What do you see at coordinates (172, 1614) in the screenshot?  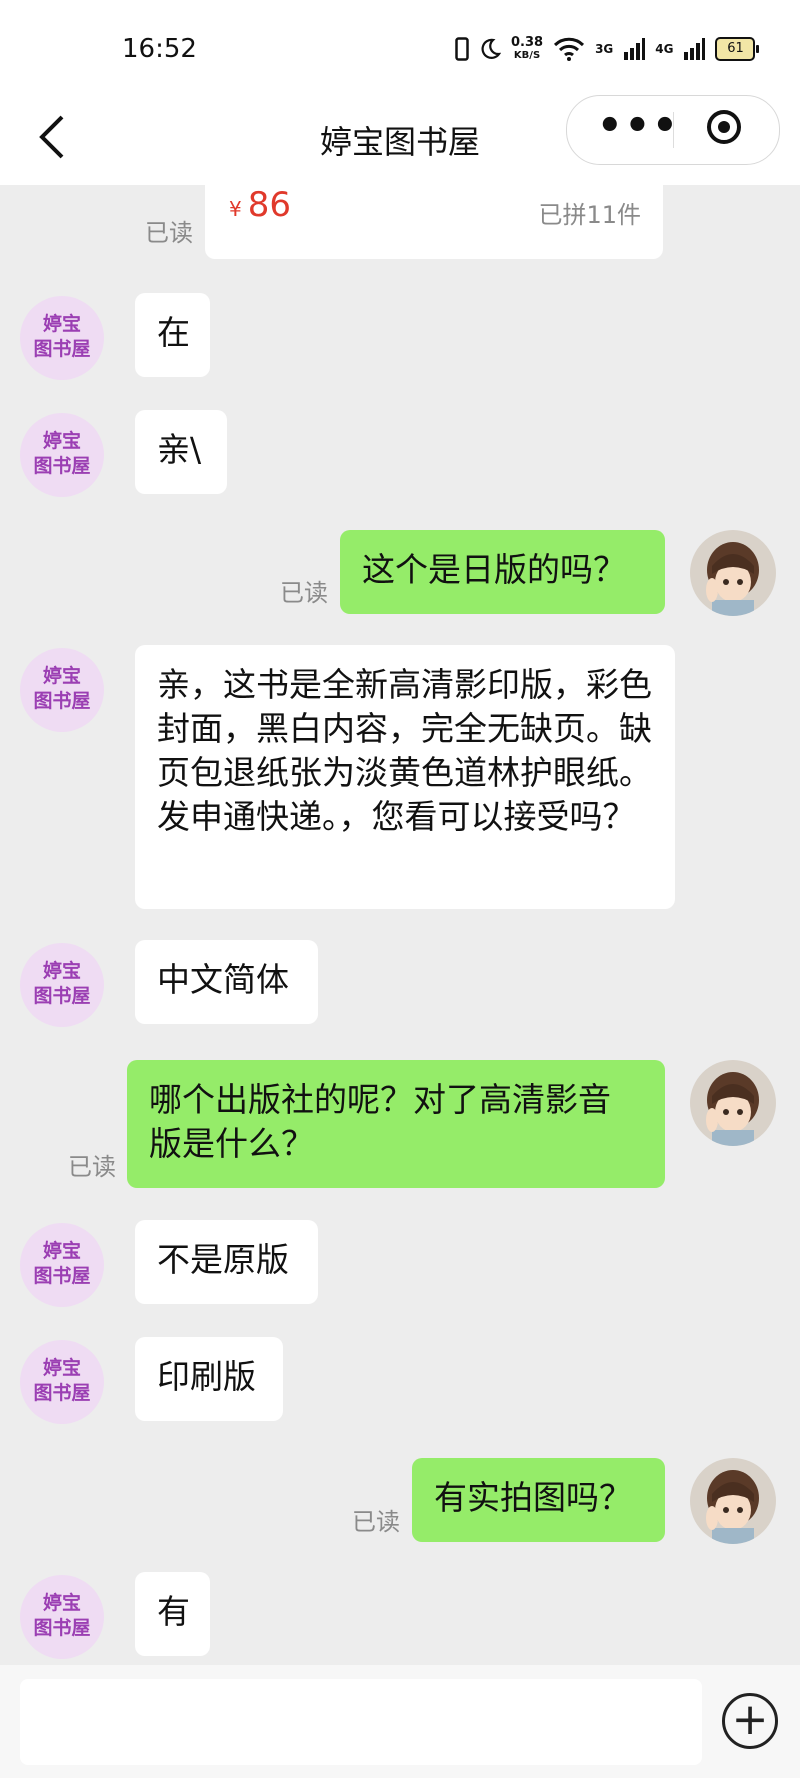 I see `message-bubble-incoming: 有` at bounding box center [172, 1614].